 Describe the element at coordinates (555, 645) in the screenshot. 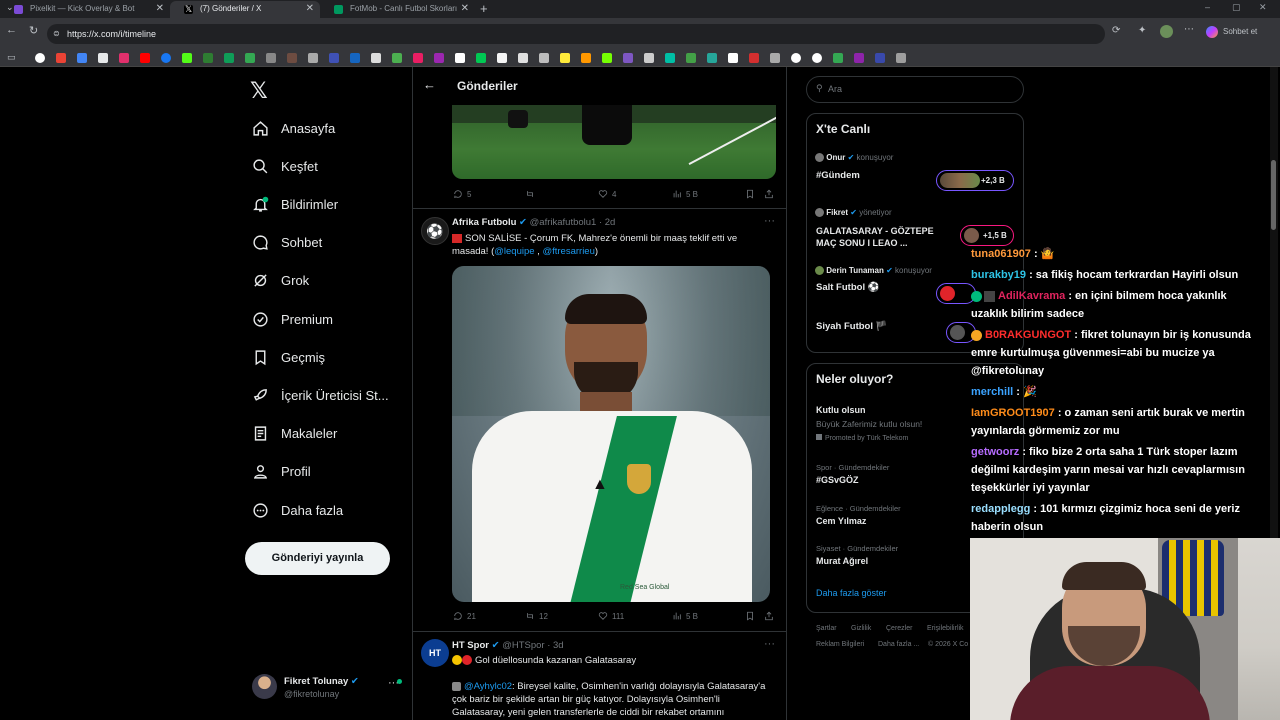

I see `post-time: · 3d` at that location.